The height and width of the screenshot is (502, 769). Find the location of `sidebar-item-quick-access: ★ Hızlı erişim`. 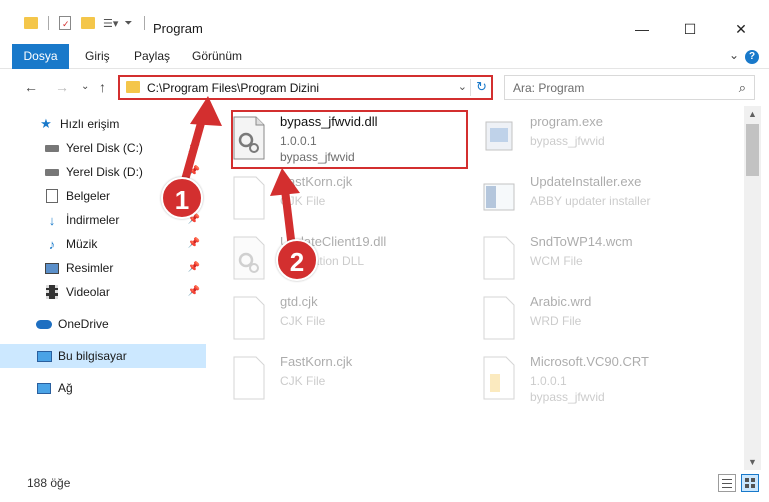

sidebar-item-quick-access: ★ Hızlı erişim is located at coordinates (103, 124).